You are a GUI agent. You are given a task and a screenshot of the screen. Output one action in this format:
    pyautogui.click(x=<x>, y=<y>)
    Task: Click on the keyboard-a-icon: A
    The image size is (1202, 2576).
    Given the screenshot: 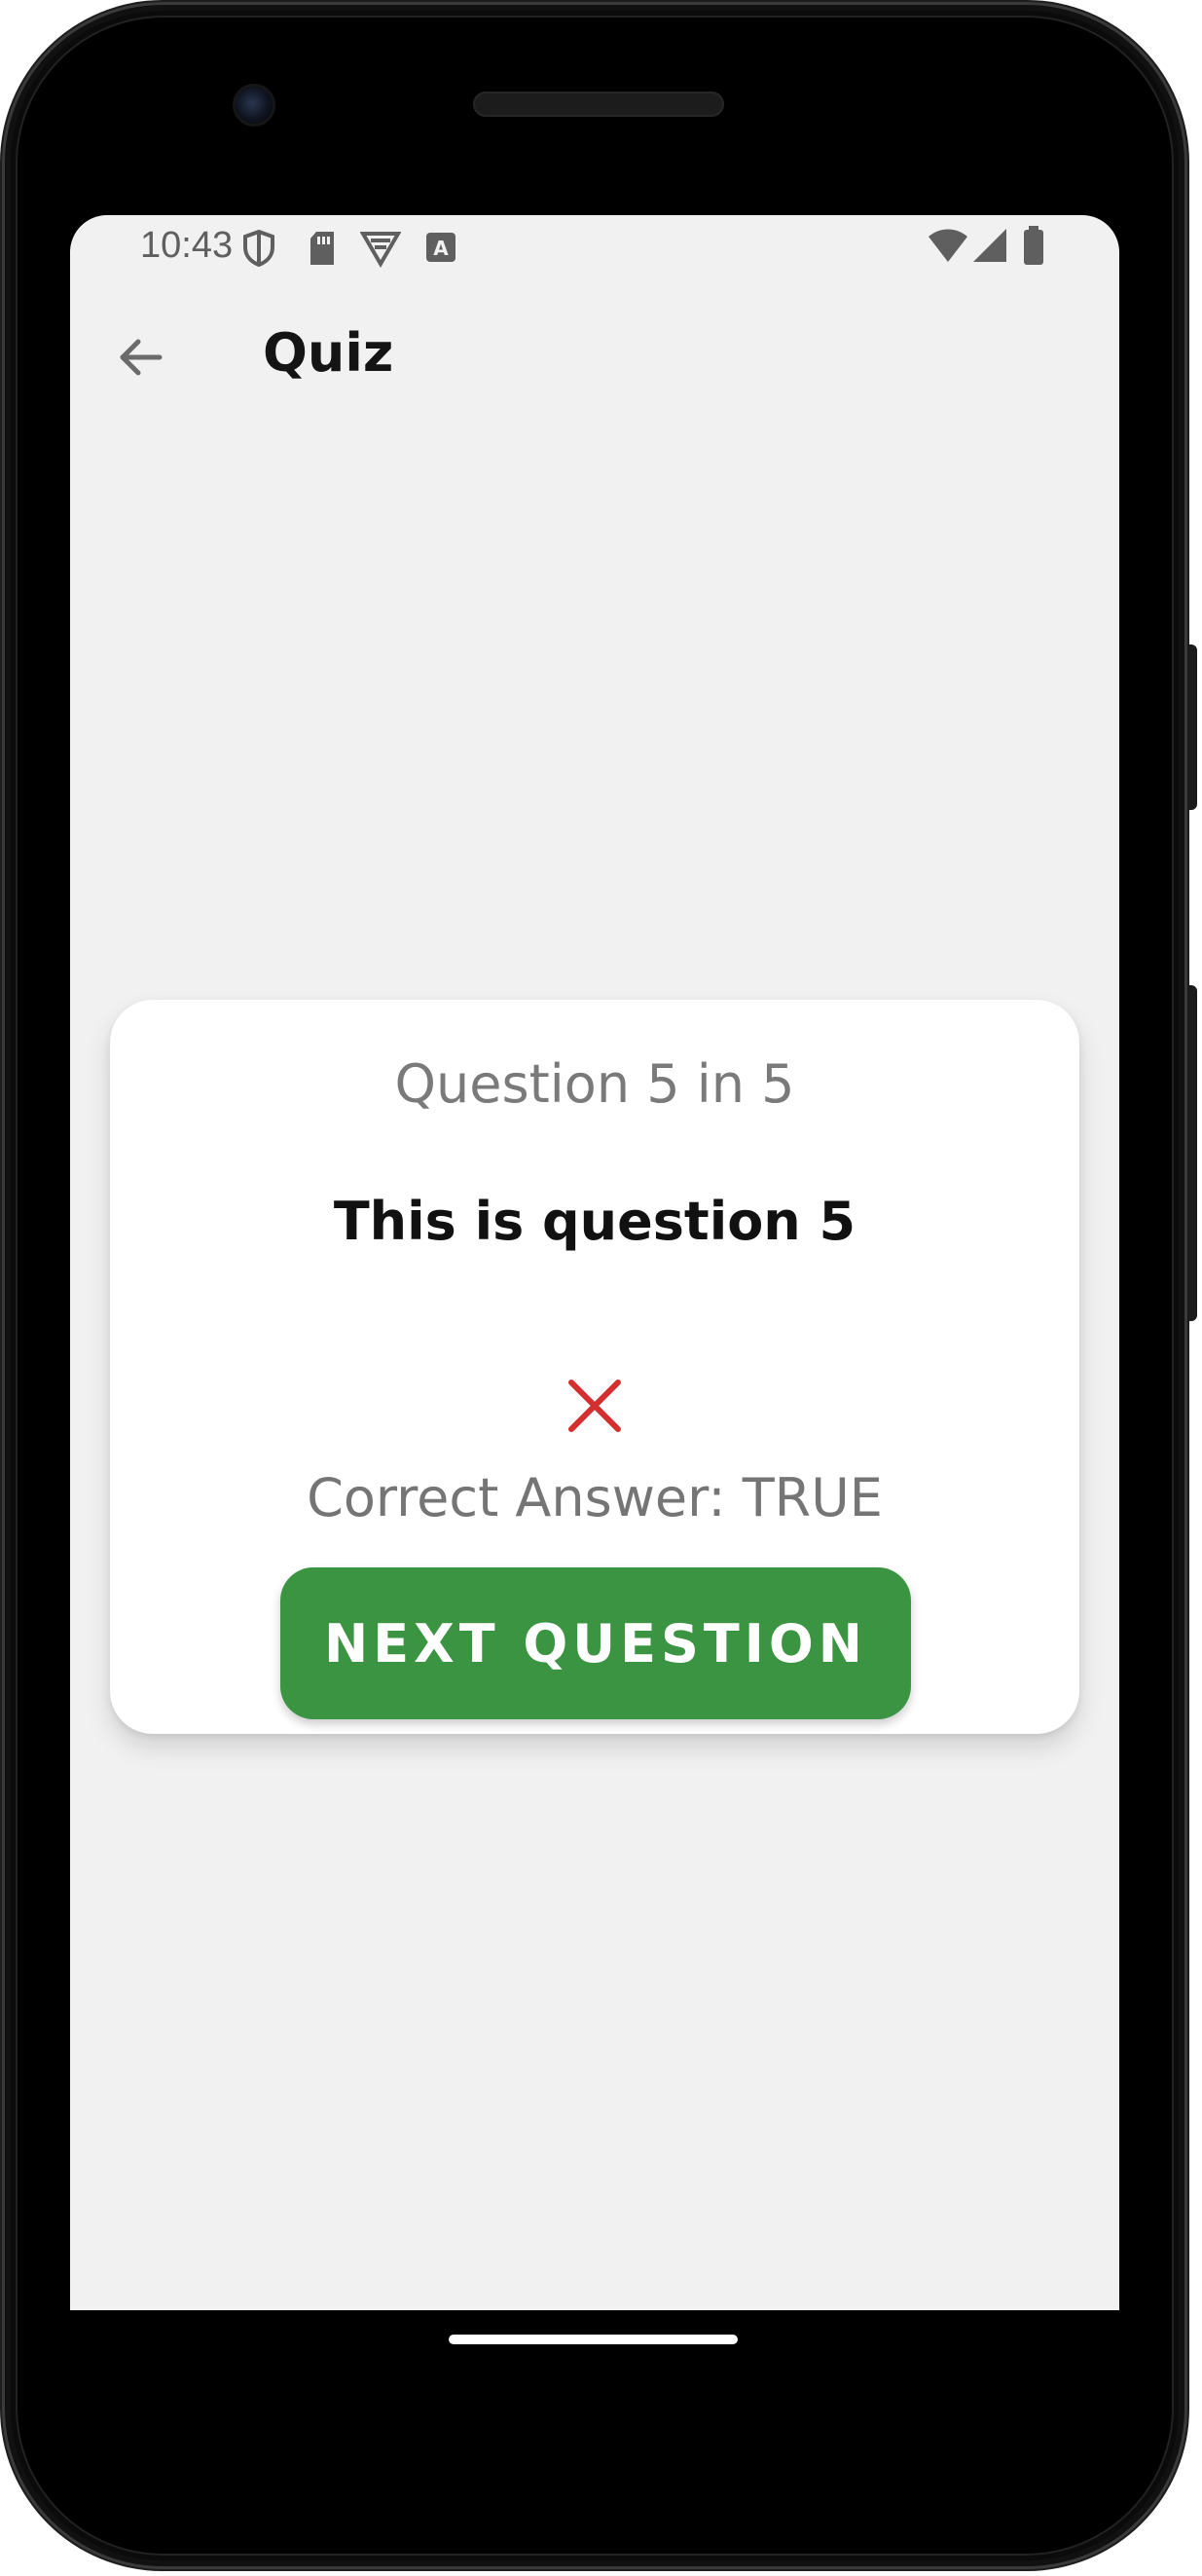 What is the action you would take?
    pyautogui.click(x=440, y=249)
    